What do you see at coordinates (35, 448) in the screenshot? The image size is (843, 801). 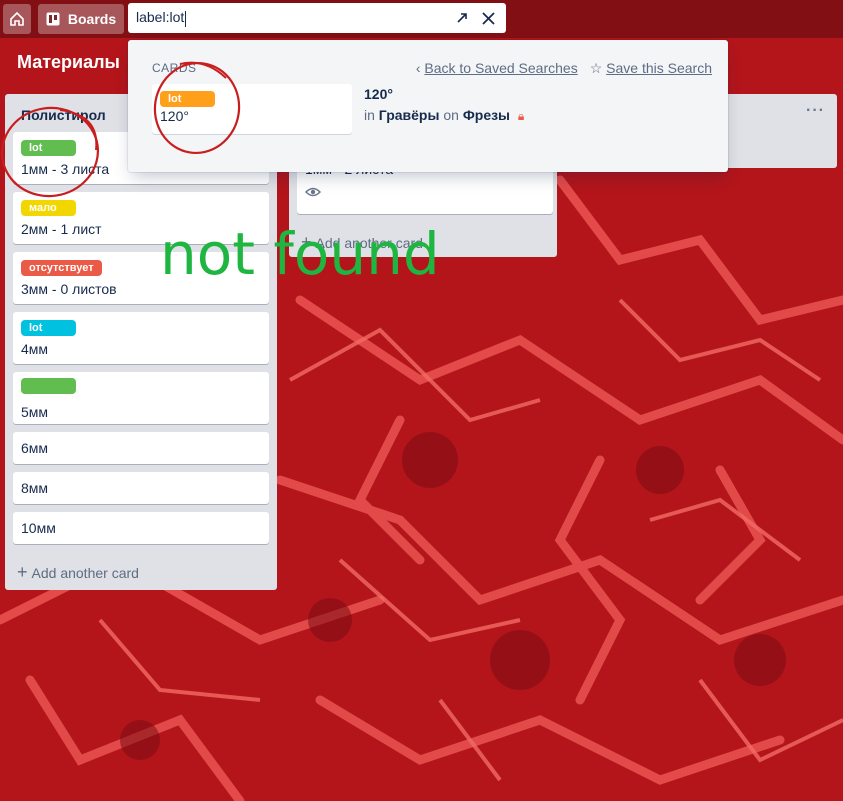 I see `card-title: 6мм` at bounding box center [35, 448].